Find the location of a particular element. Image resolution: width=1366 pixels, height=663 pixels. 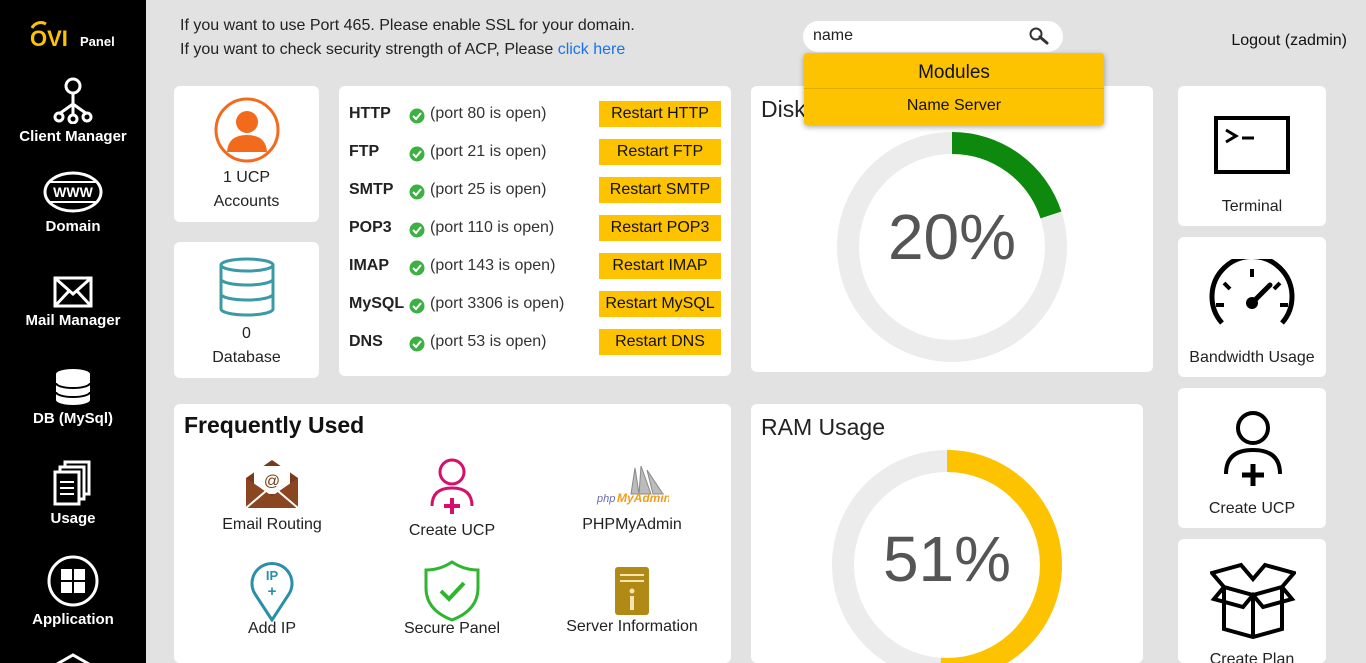

restart-ftp-button: Restart FTP is located at coordinates (660, 152).